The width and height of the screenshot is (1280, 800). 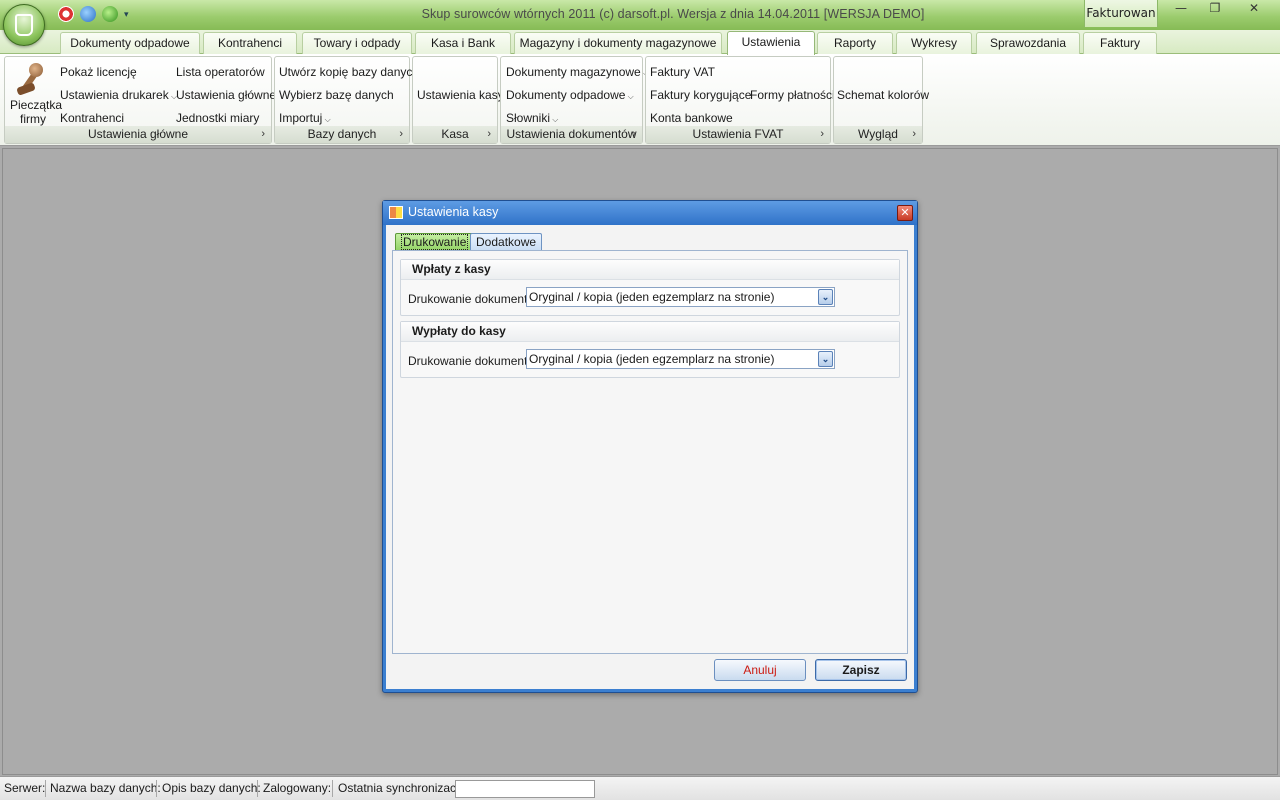 What do you see at coordinates (349, 72) in the screenshot?
I see `utworz-kopie-button: Utwórz kopię bazy danych` at bounding box center [349, 72].